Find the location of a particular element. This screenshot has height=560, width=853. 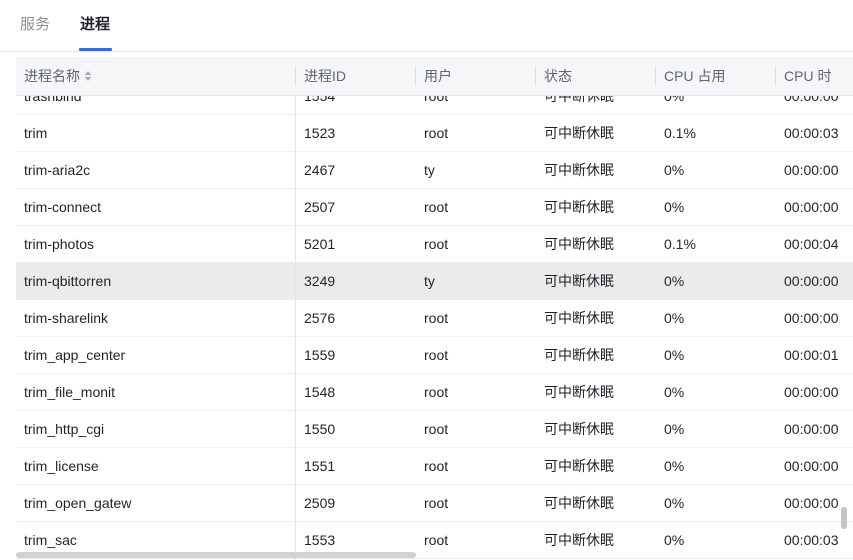

table-row: trim_file_monit 1548 root 可中断休眠 0% 00:00:00 is located at coordinates (434, 392).